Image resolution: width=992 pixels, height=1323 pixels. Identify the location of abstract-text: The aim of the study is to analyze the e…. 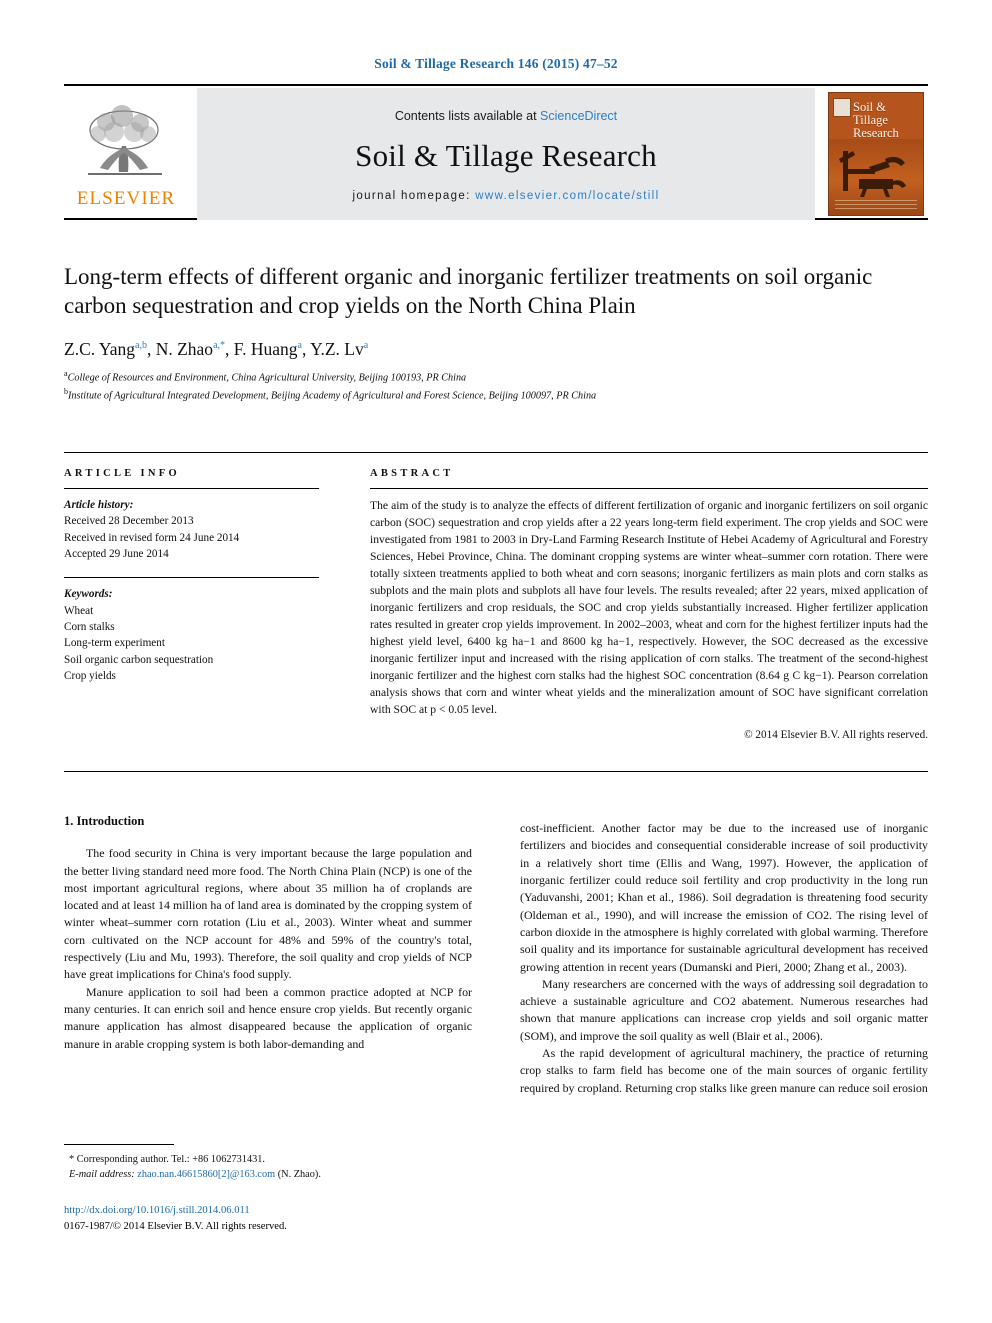
(649, 608).